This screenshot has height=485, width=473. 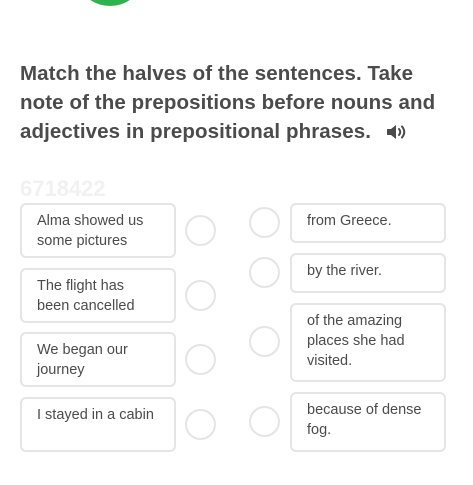 I want to click on left-card-text: The flight has been cancelled, so click(x=86, y=296).